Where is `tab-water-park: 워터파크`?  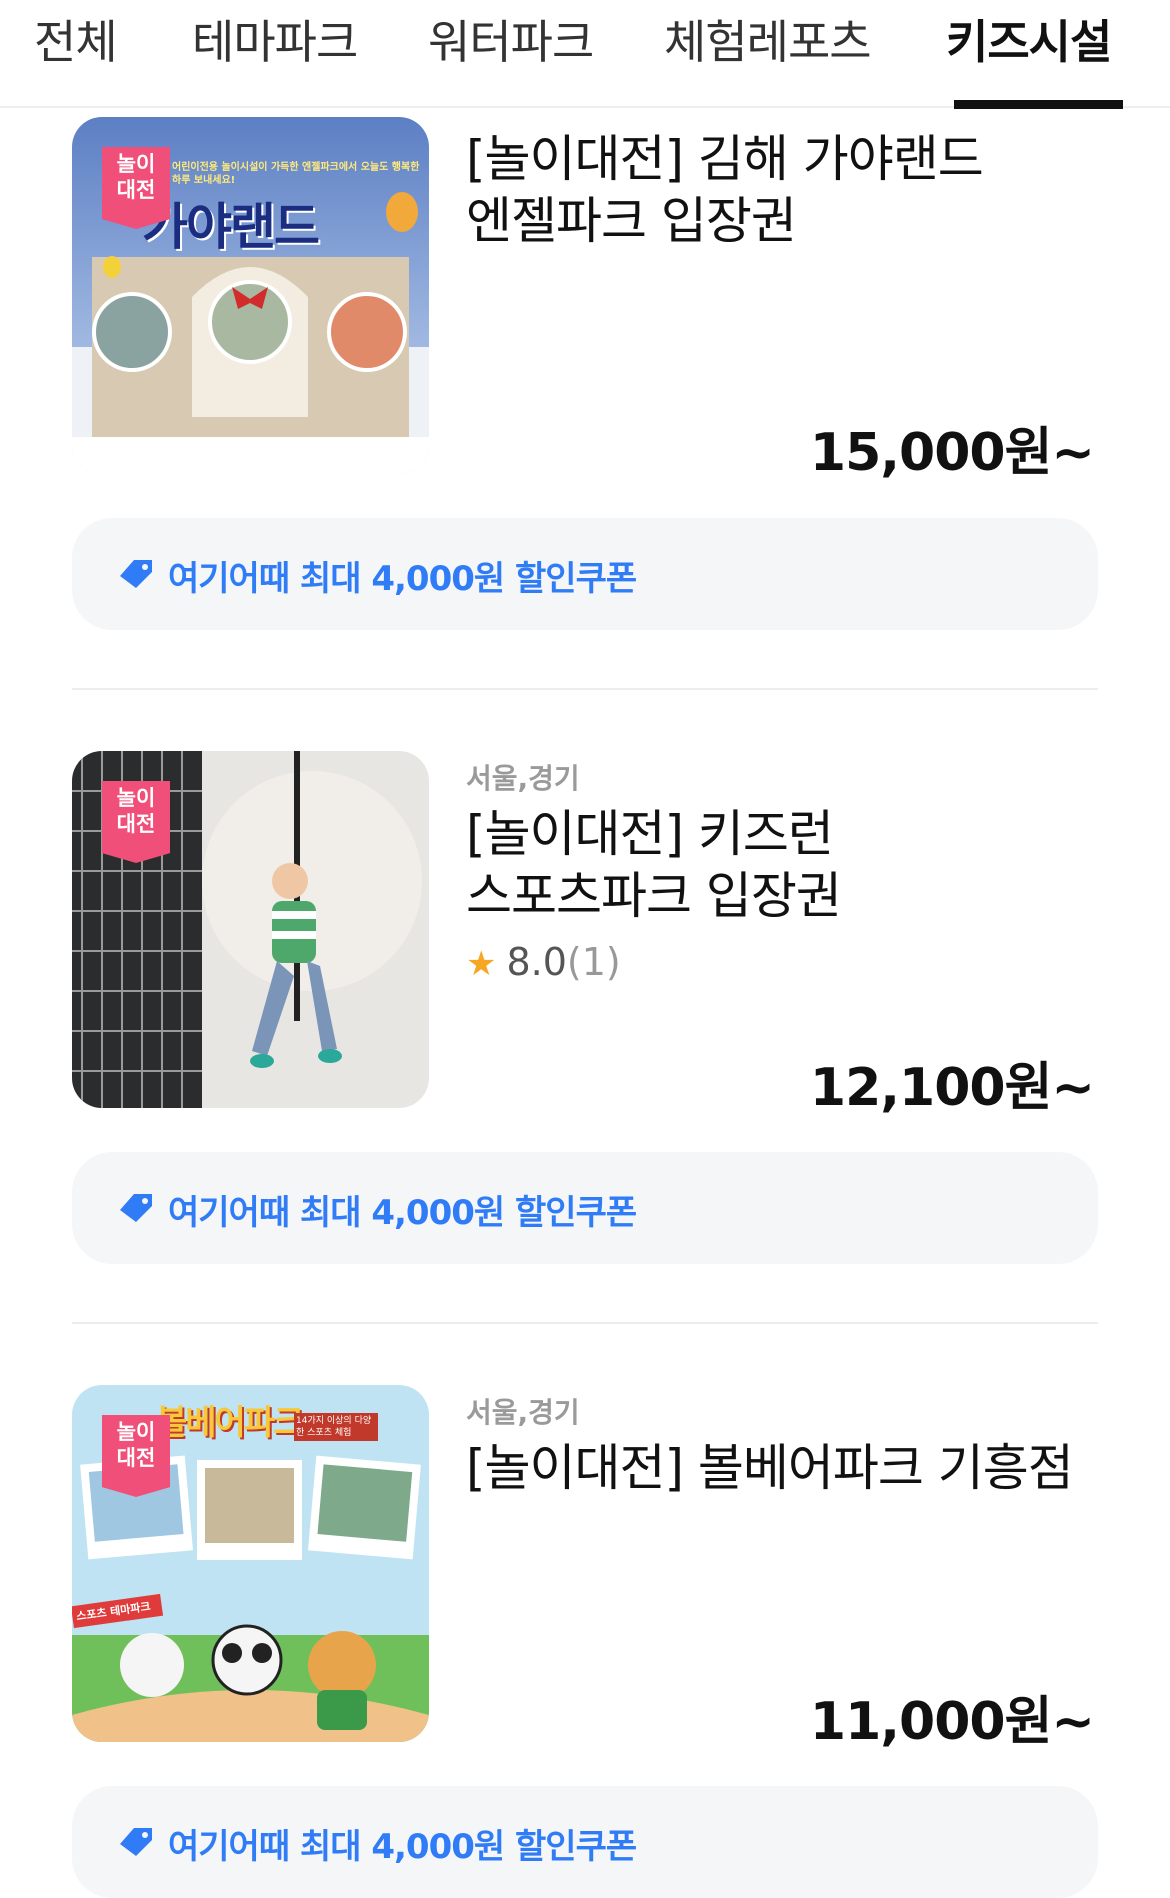
tab-water-park: 워터파크 is located at coordinates (511, 39).